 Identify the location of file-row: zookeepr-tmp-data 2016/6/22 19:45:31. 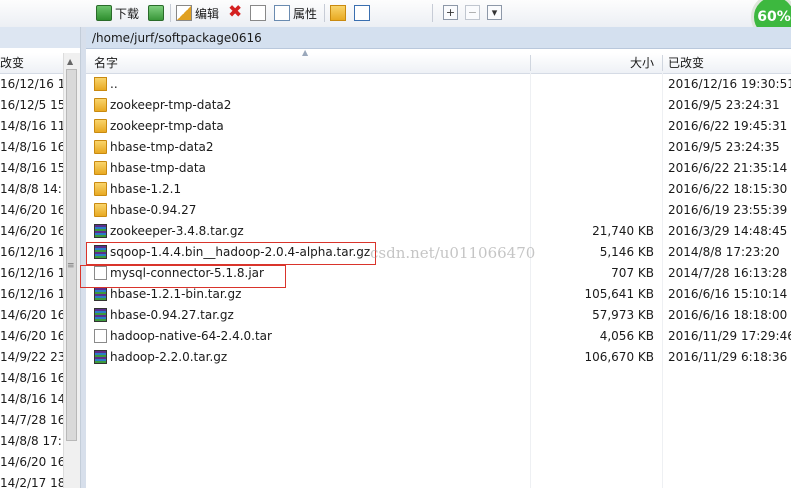
(438, 126).